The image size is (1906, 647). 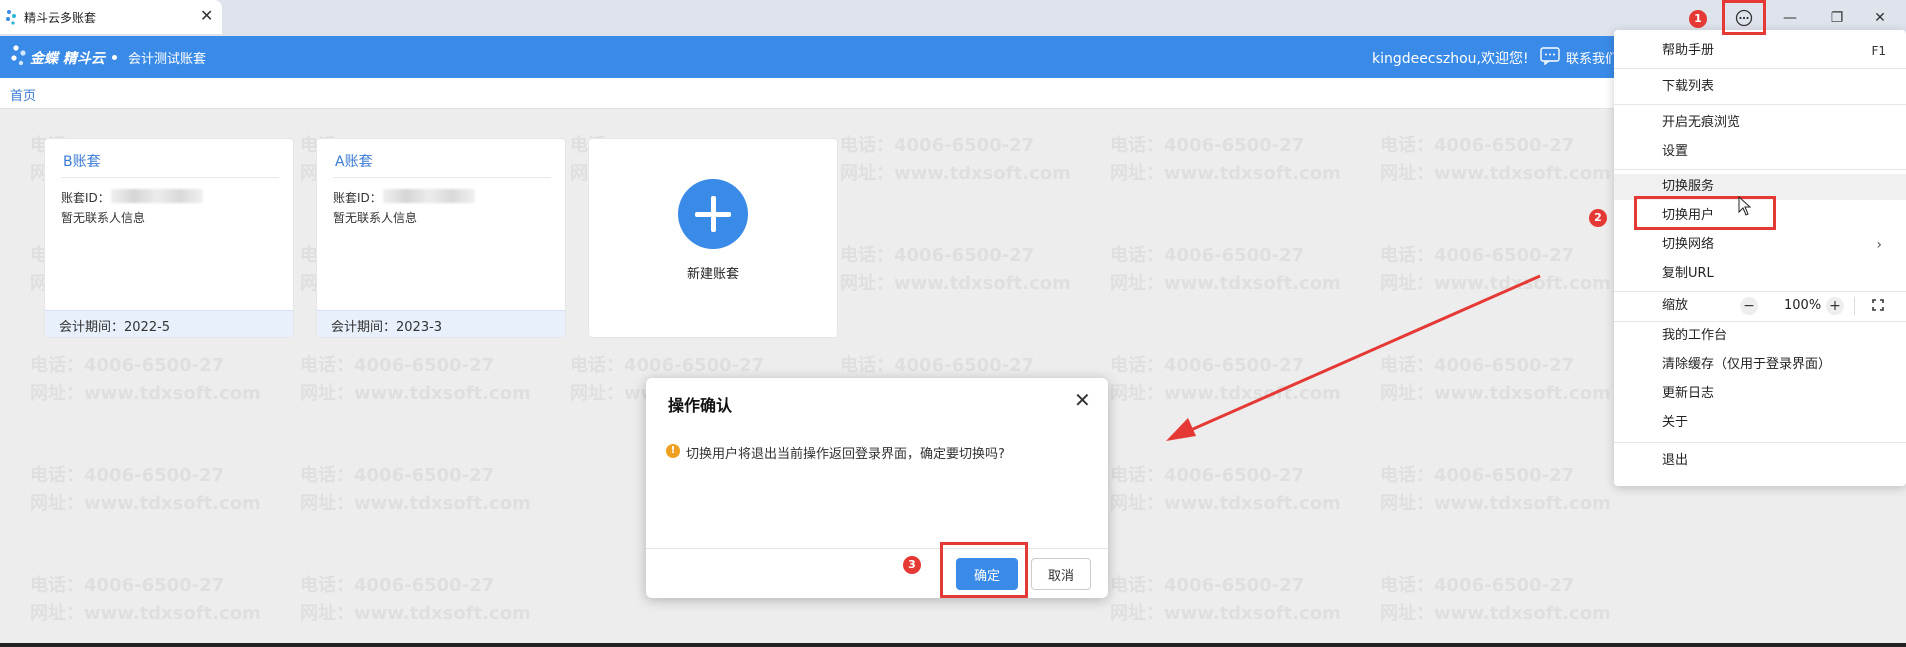 What do you see at coordinates (1353, 357) in the screenshot?
I see `annotation-arrow` at bounding box center [1353, 357].